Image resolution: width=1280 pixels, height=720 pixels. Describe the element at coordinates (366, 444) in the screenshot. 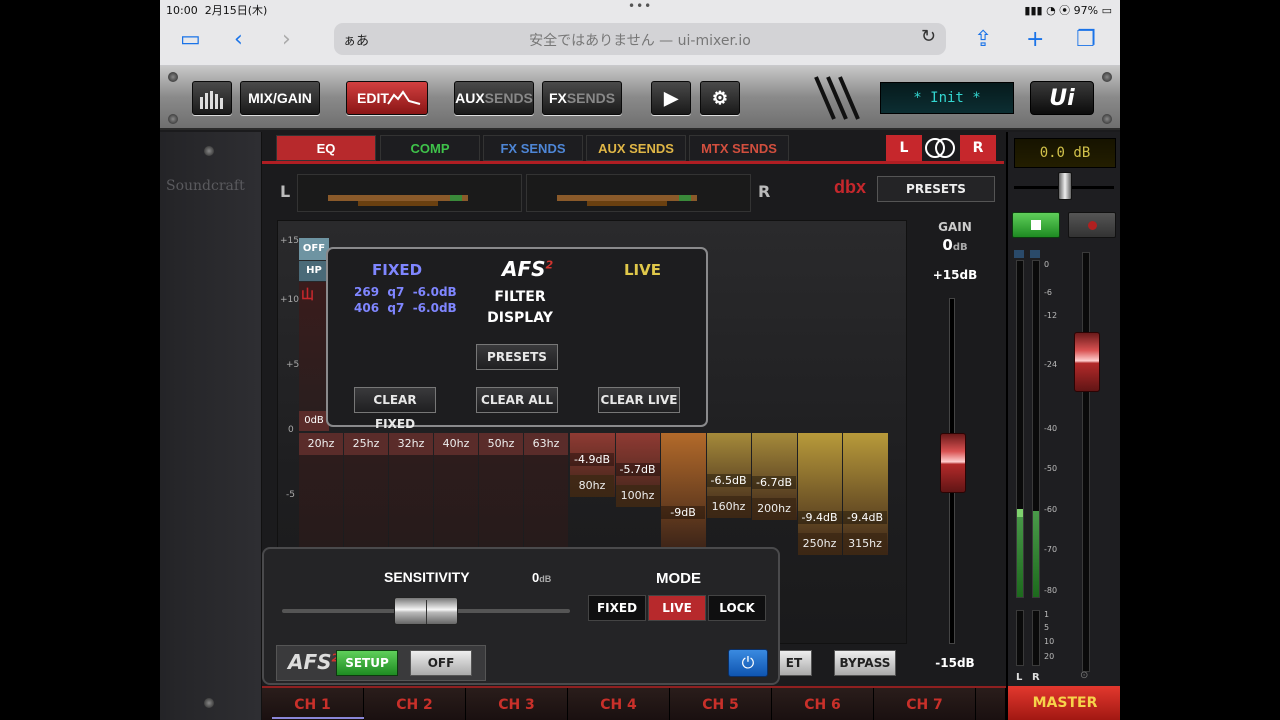

I see `fixed-band-freq: 25hz` at that location.